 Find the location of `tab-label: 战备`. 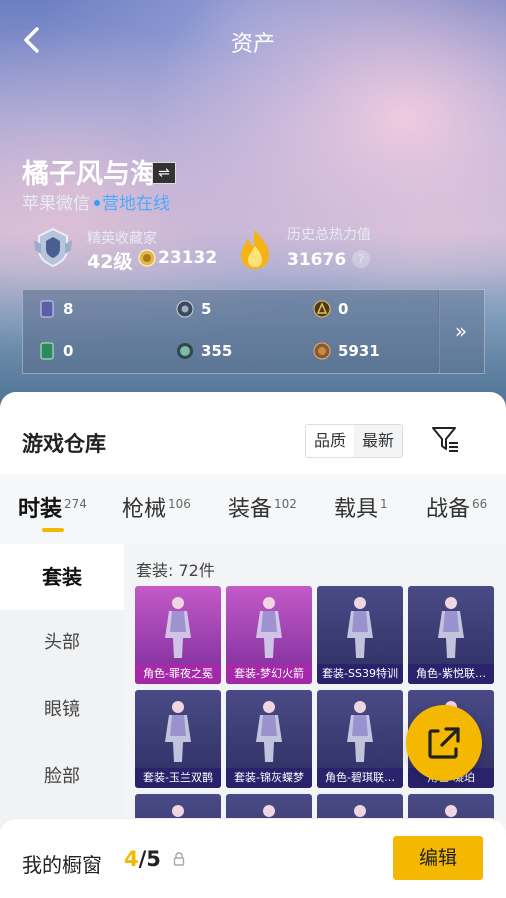

tab-label: 战备 is located at coordinates (448, 509).